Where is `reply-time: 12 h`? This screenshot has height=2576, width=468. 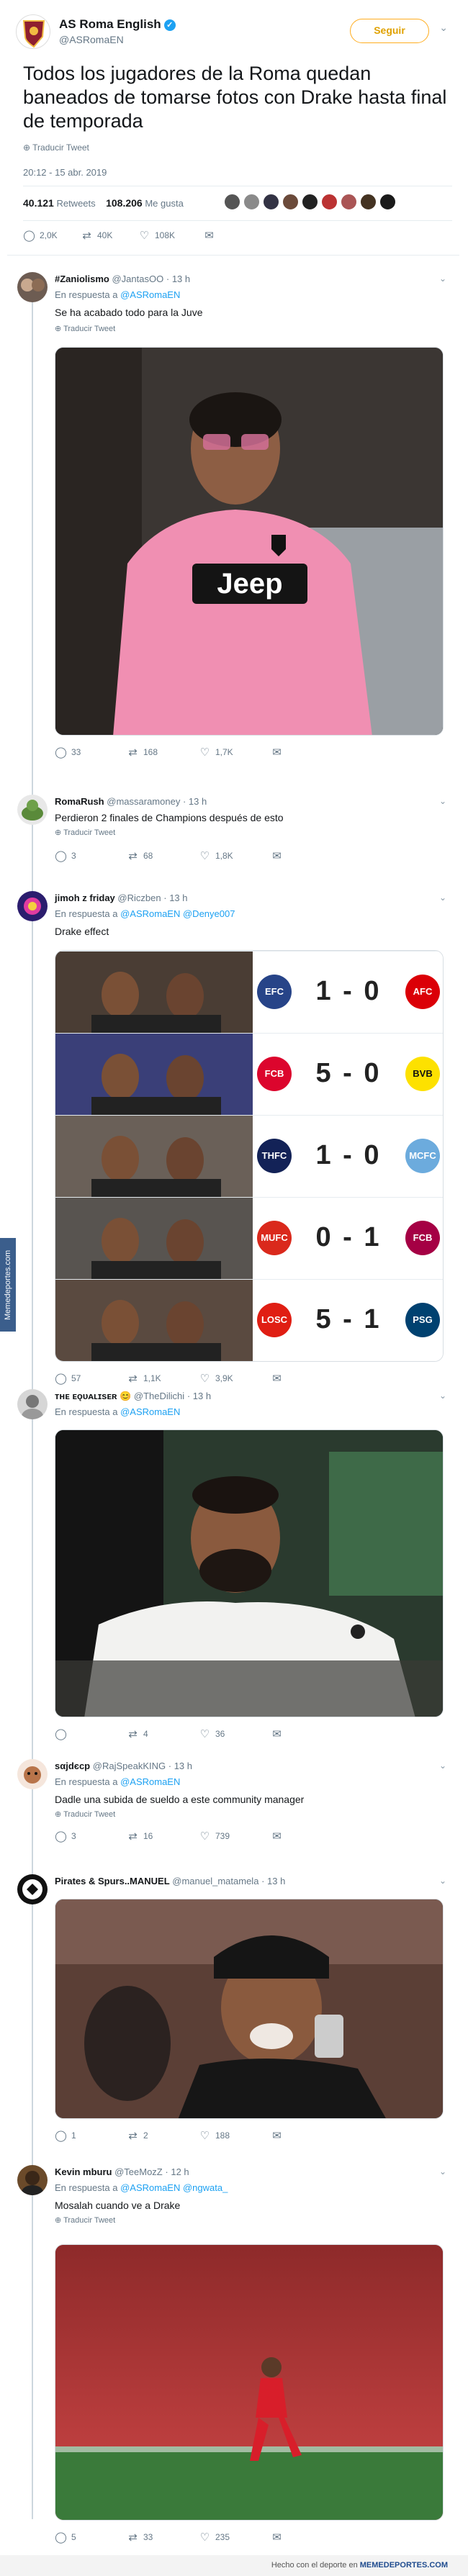 reply-time: 12 h is located at coordinates (180, 2171).